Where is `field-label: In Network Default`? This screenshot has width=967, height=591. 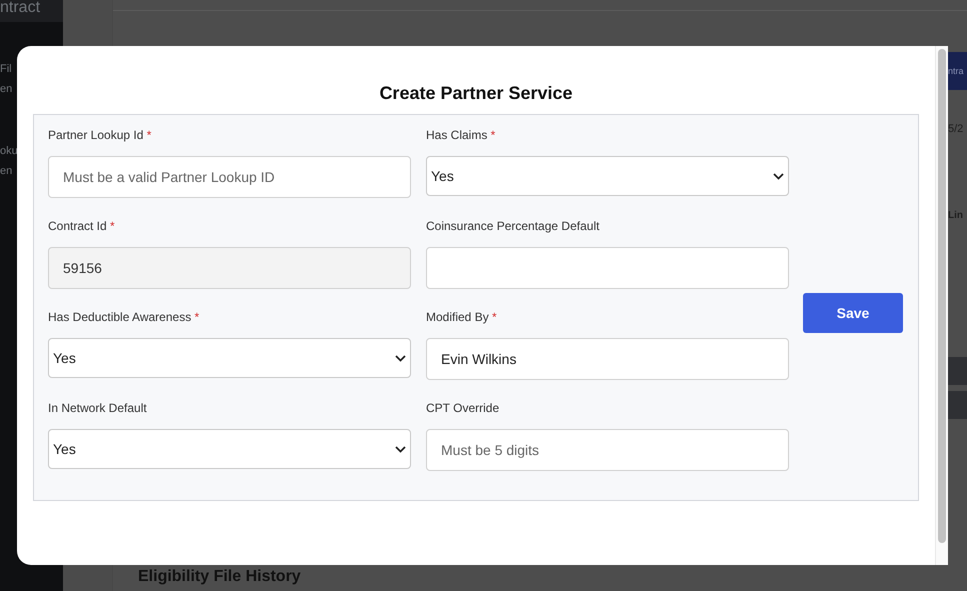
field-label: In Network Default is located at coordinates (98, 408).